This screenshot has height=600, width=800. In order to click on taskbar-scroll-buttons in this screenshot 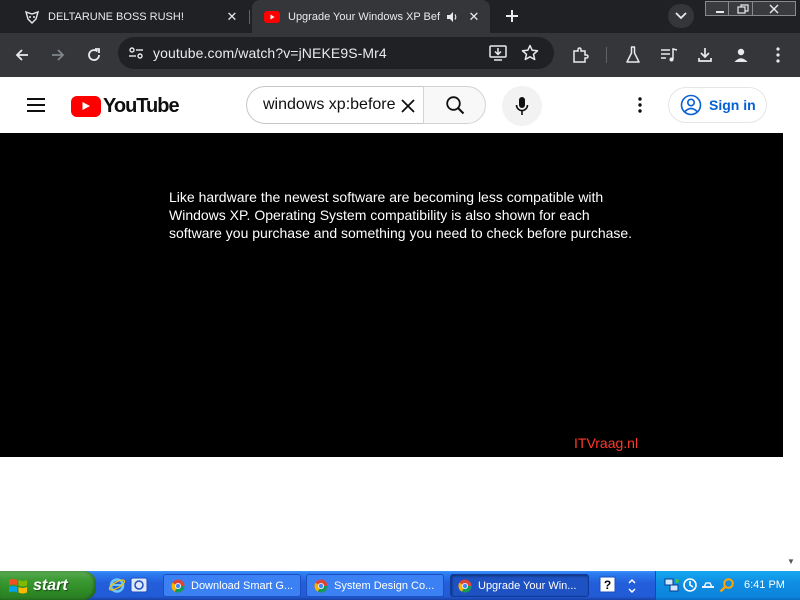, I will do `click(632, 586)`.